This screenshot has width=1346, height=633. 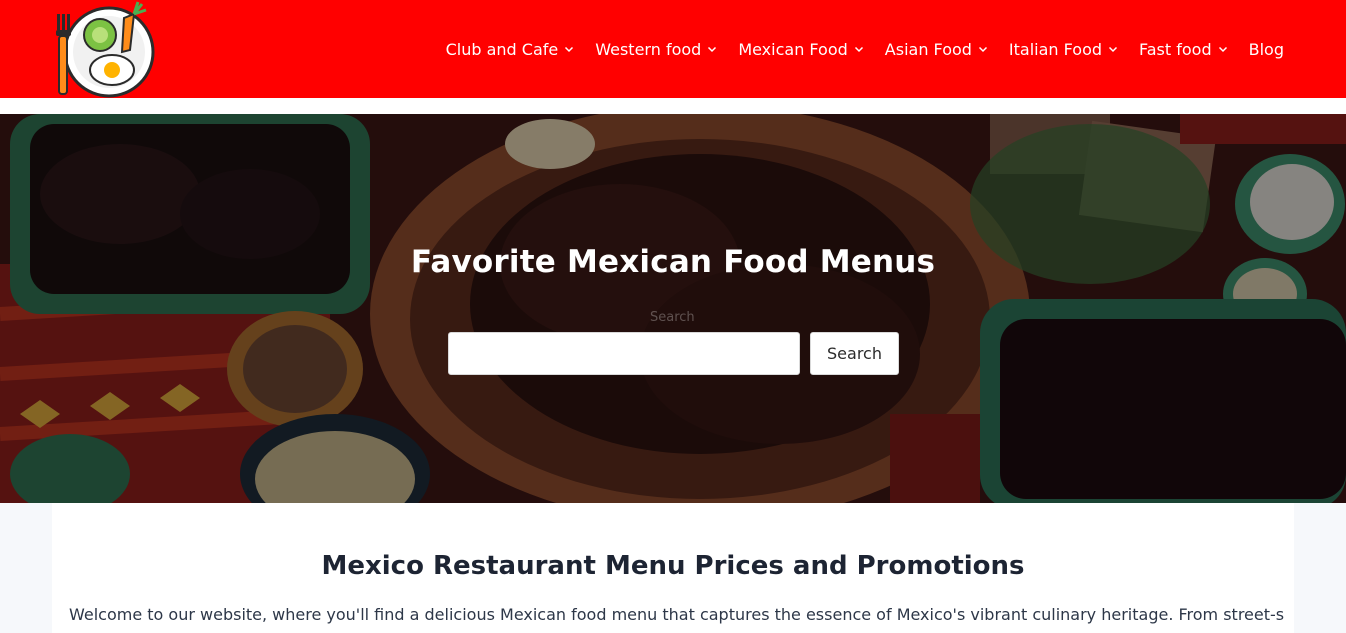 I want to click on nav-label: Fast food, so click(x=1175, y=49).